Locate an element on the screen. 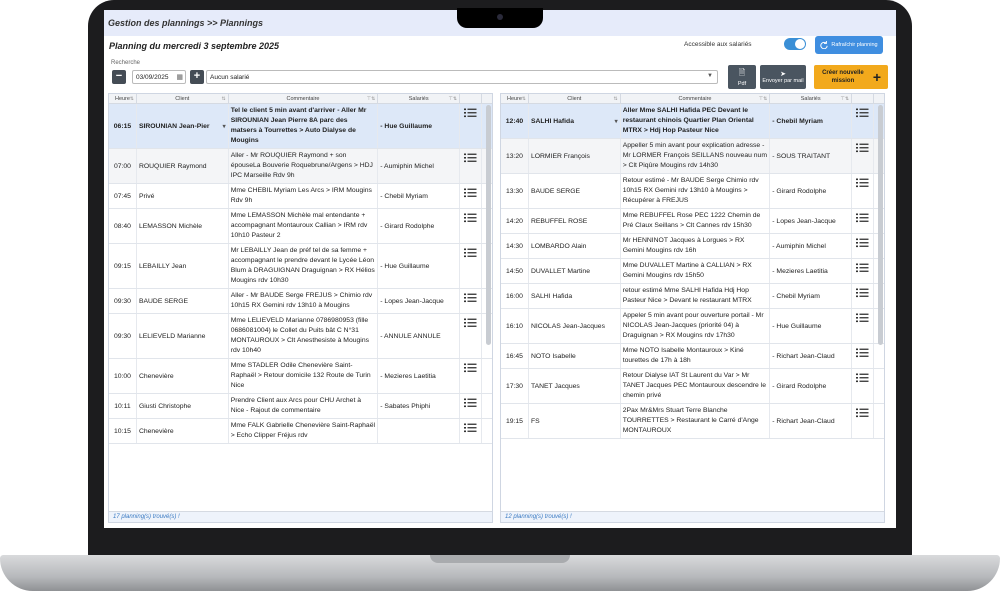 The width and height of the screenshot is (1000, 595). cell-heure: 09:30 is located at coordinates (123, 336).